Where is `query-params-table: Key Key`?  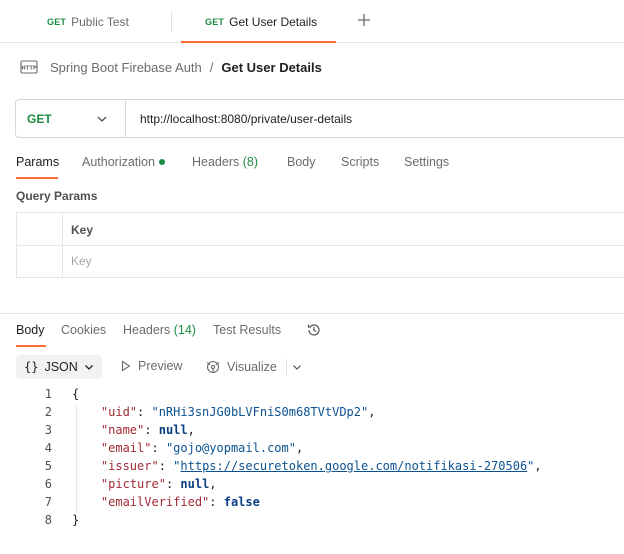
query-params-table: Key Key is located at coordinates (320, 245).